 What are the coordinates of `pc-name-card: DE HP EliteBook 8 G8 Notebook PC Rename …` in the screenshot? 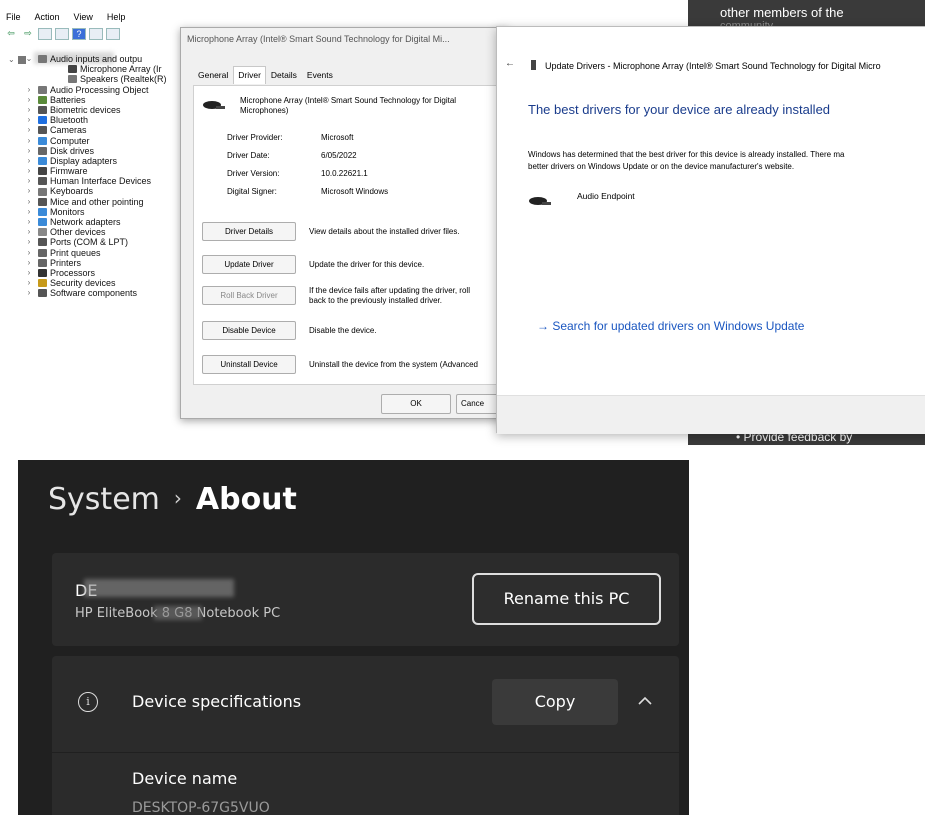 It's located at (365, 599).